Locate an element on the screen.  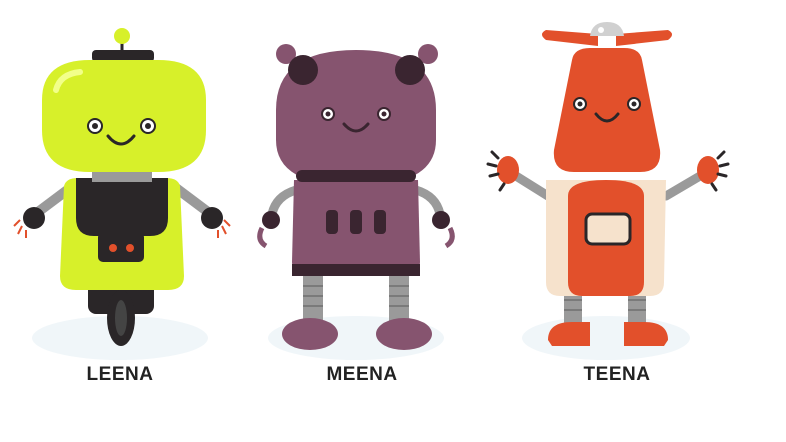
robot-name-leena: LEENA is located at coordinates (120, 374).